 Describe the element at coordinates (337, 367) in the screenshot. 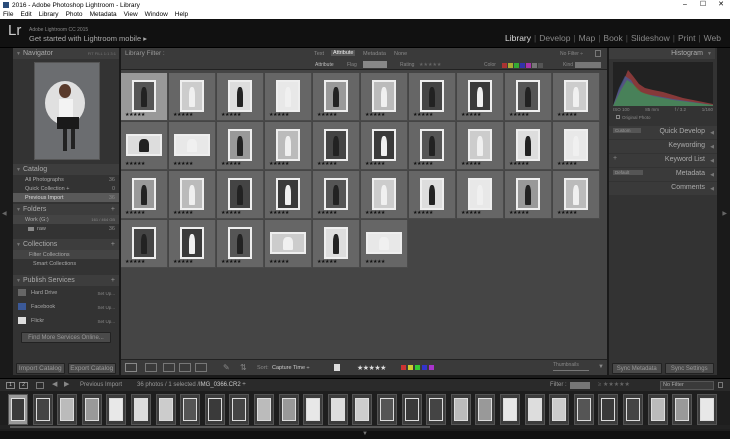

I see `flag-toggle` at that location.